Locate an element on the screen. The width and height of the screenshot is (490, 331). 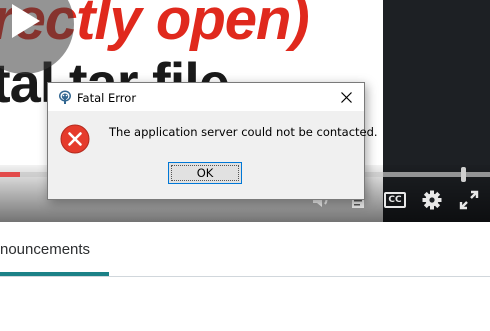
ok-button: OK is located at coordinates (205, 173).